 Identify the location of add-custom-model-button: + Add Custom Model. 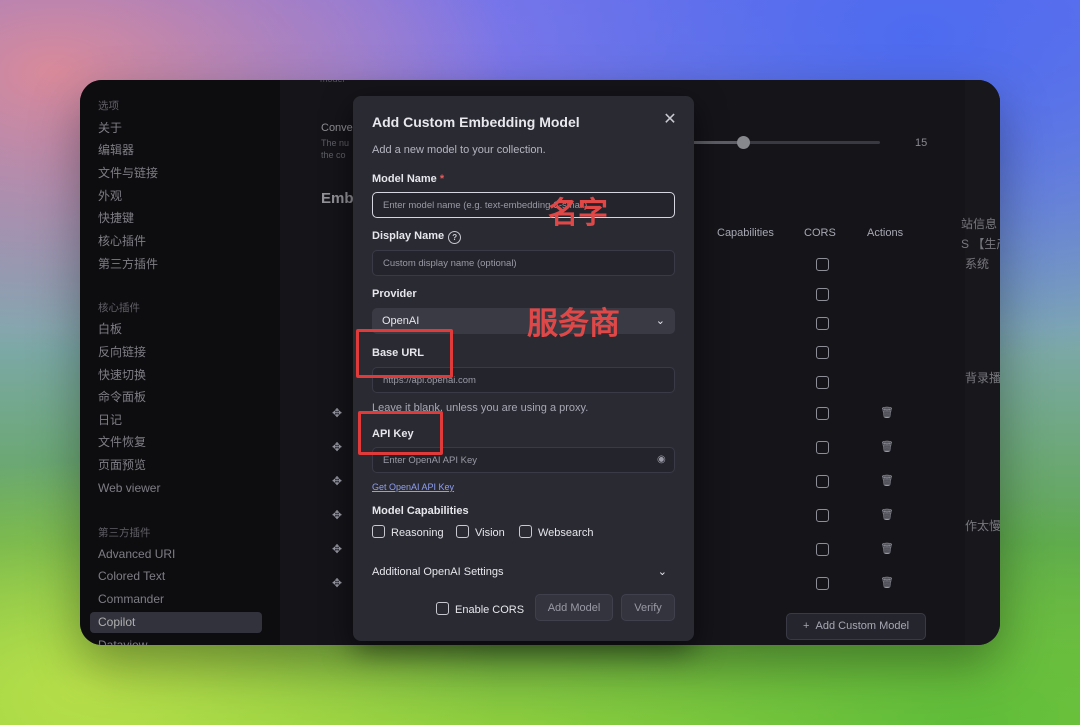
(856, 626).